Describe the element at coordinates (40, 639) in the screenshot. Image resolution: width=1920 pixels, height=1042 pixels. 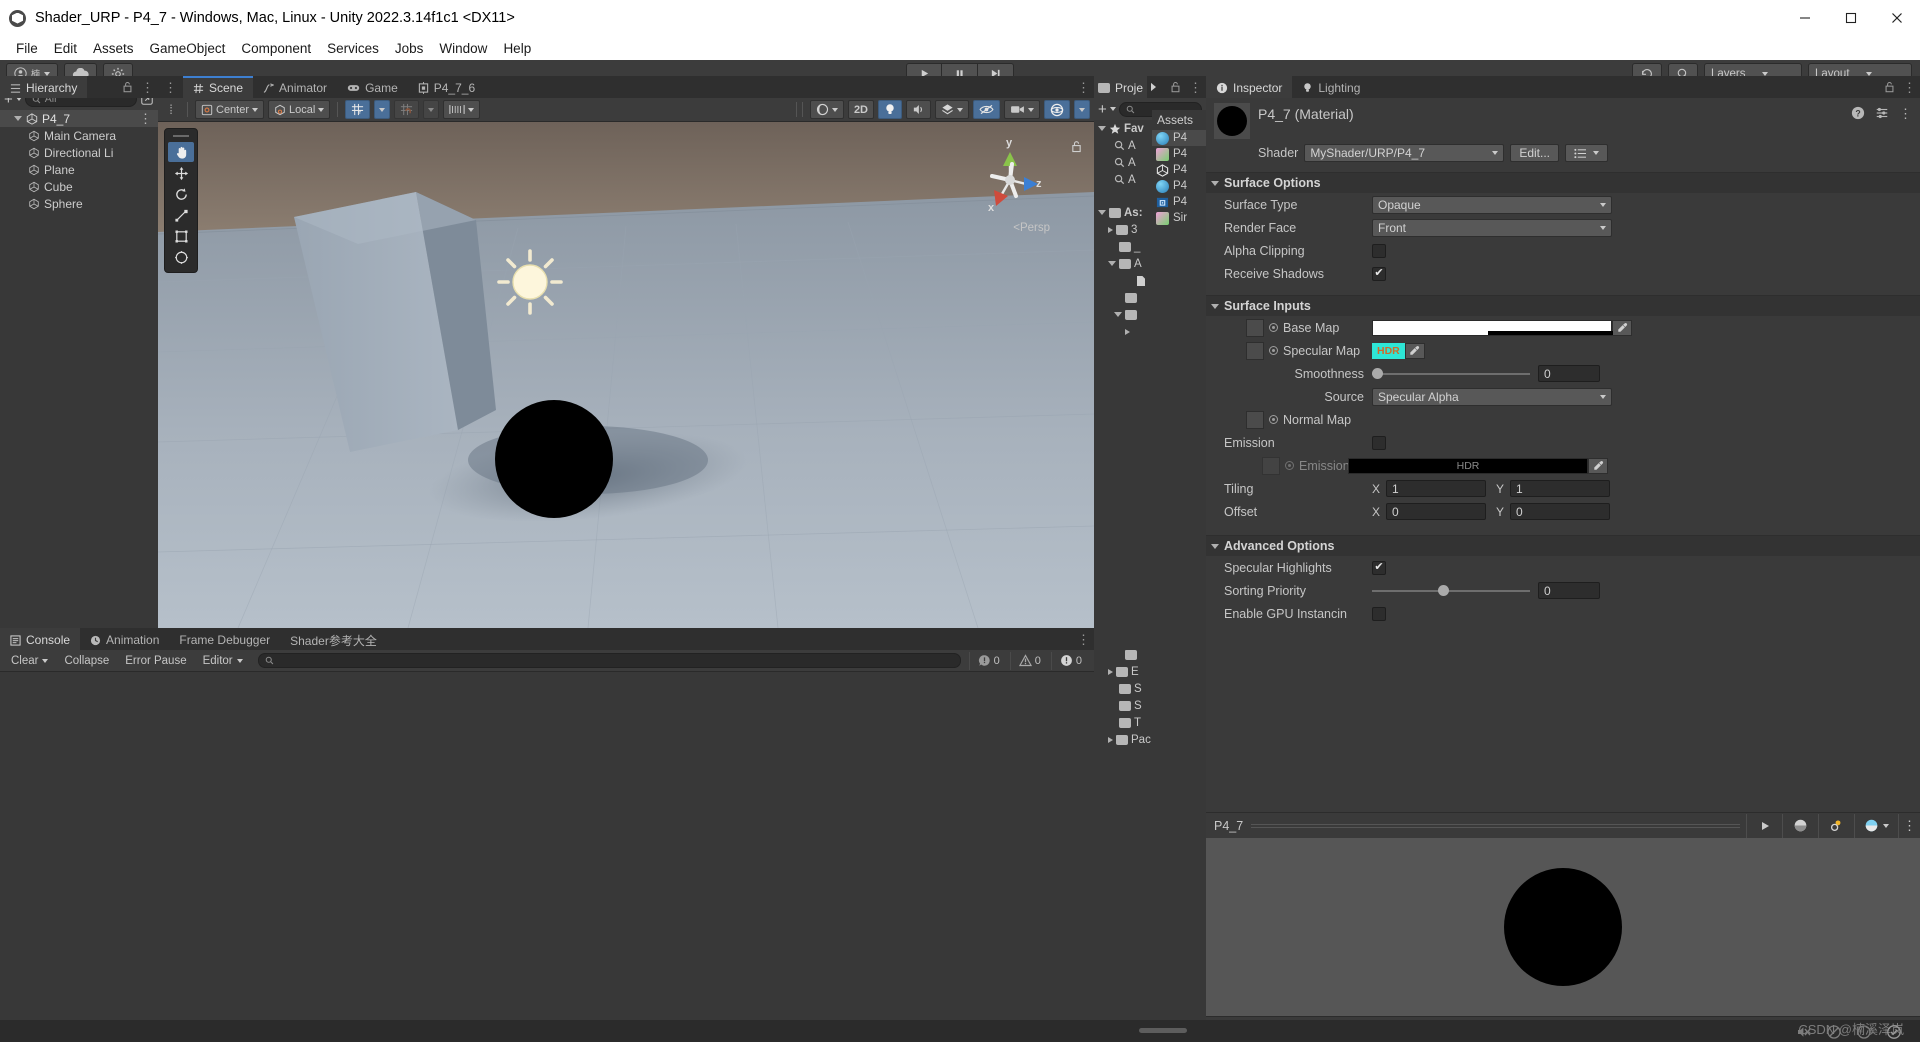
I see `tab-console: Console` at that location.